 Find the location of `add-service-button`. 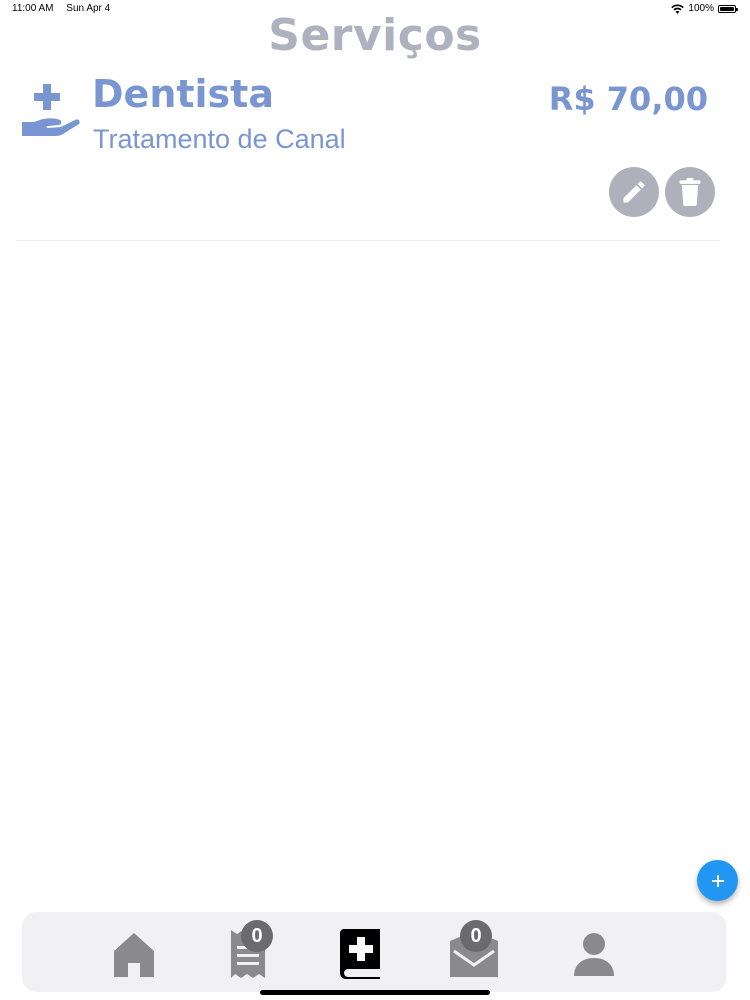

add-service-button is located at coordinates (717, 880).